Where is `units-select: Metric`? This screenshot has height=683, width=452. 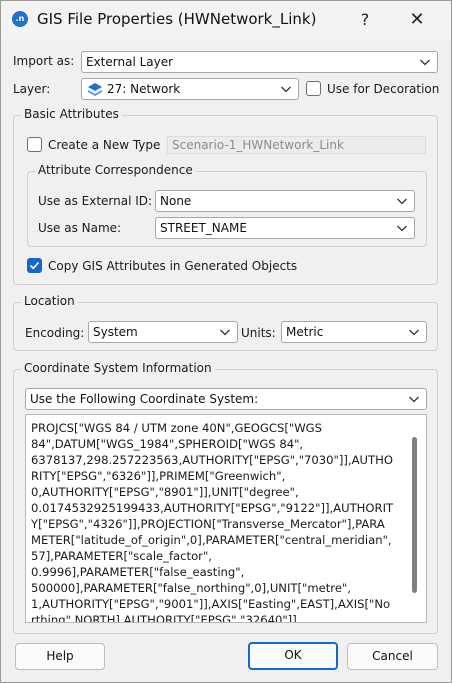
units-select: Metric is located at coordinates (354, 332).